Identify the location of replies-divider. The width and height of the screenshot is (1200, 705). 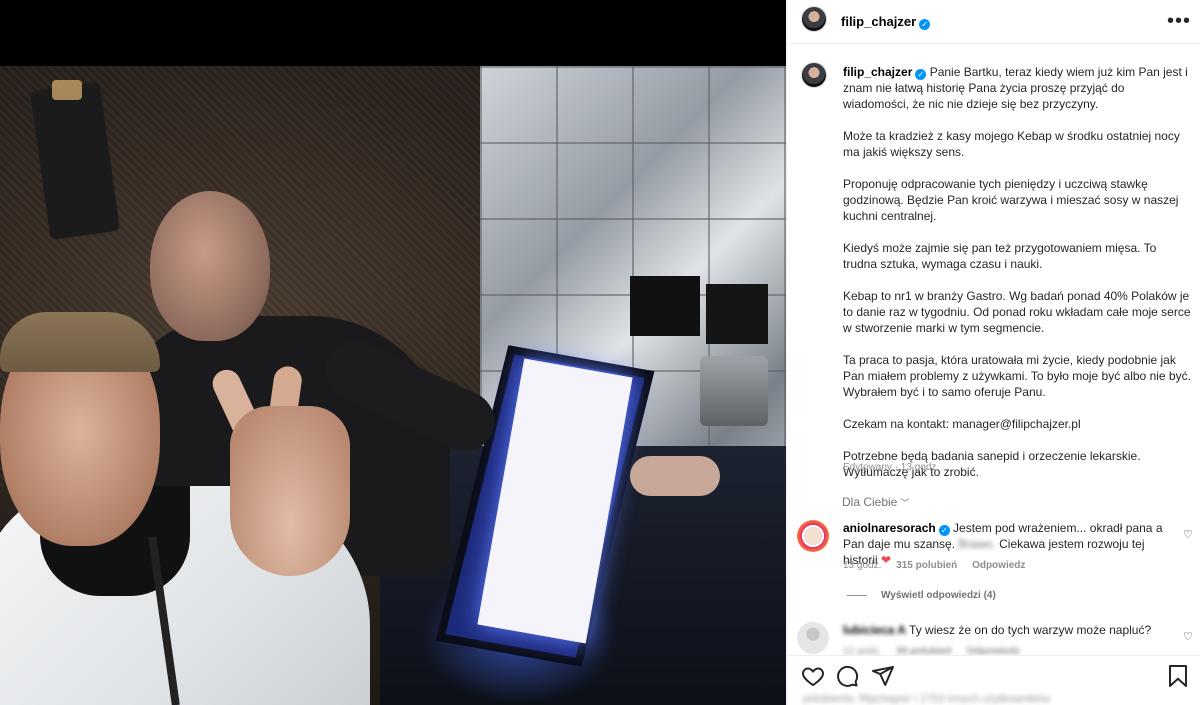
(857, 595).